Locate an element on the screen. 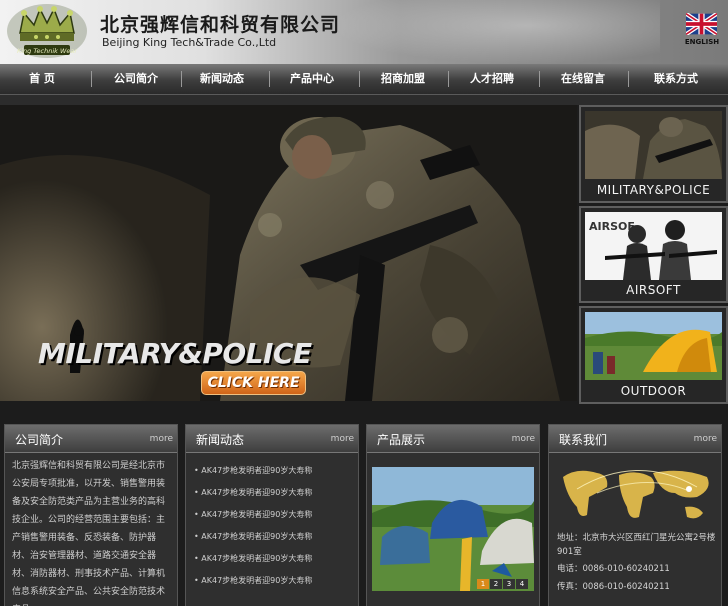 This screenshot has height=606, width=728. products-more-link: more is located at coordinates (523, 439).